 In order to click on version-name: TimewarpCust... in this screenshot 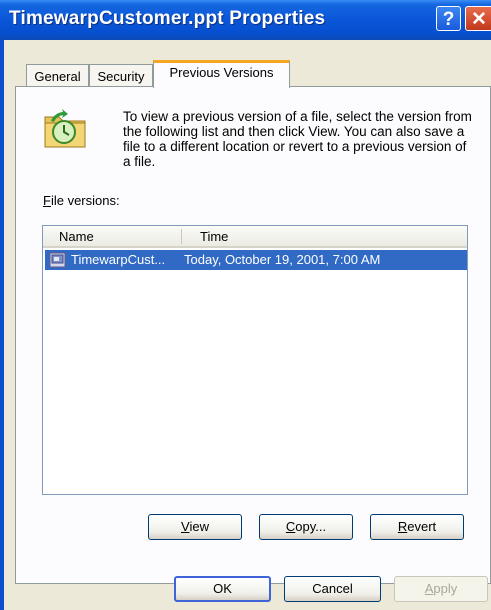, I will do `click(118, 259)`.